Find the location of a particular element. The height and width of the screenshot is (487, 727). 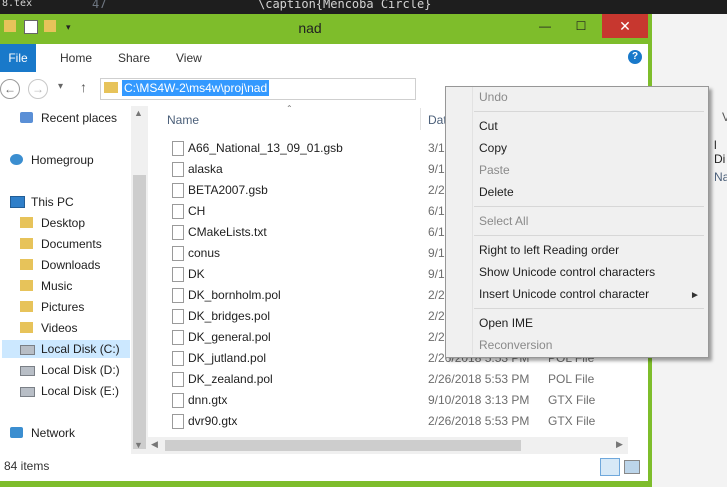

scroll-down-arrow-icon: ▼ is located at coordinates (138, 445).